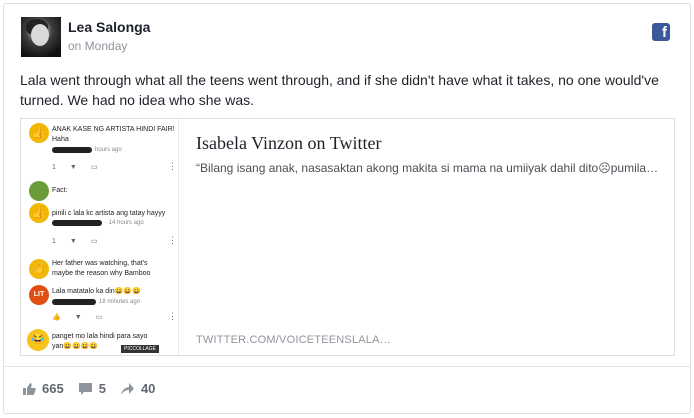 Image resolution: width=694 pixels, height=418 pixels. I want to click on post-timestamp: on Monday, so click(97, 46).